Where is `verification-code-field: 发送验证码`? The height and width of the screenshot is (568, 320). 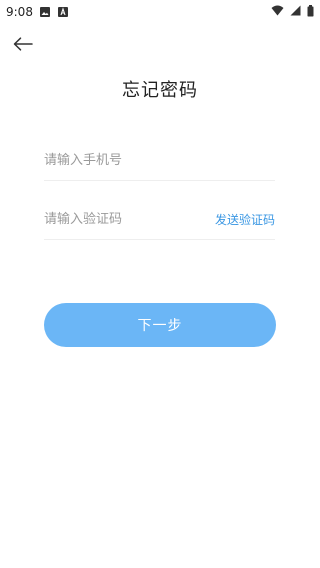 verification-code-field: 发送验证码 is located at coordinates (159, 220).